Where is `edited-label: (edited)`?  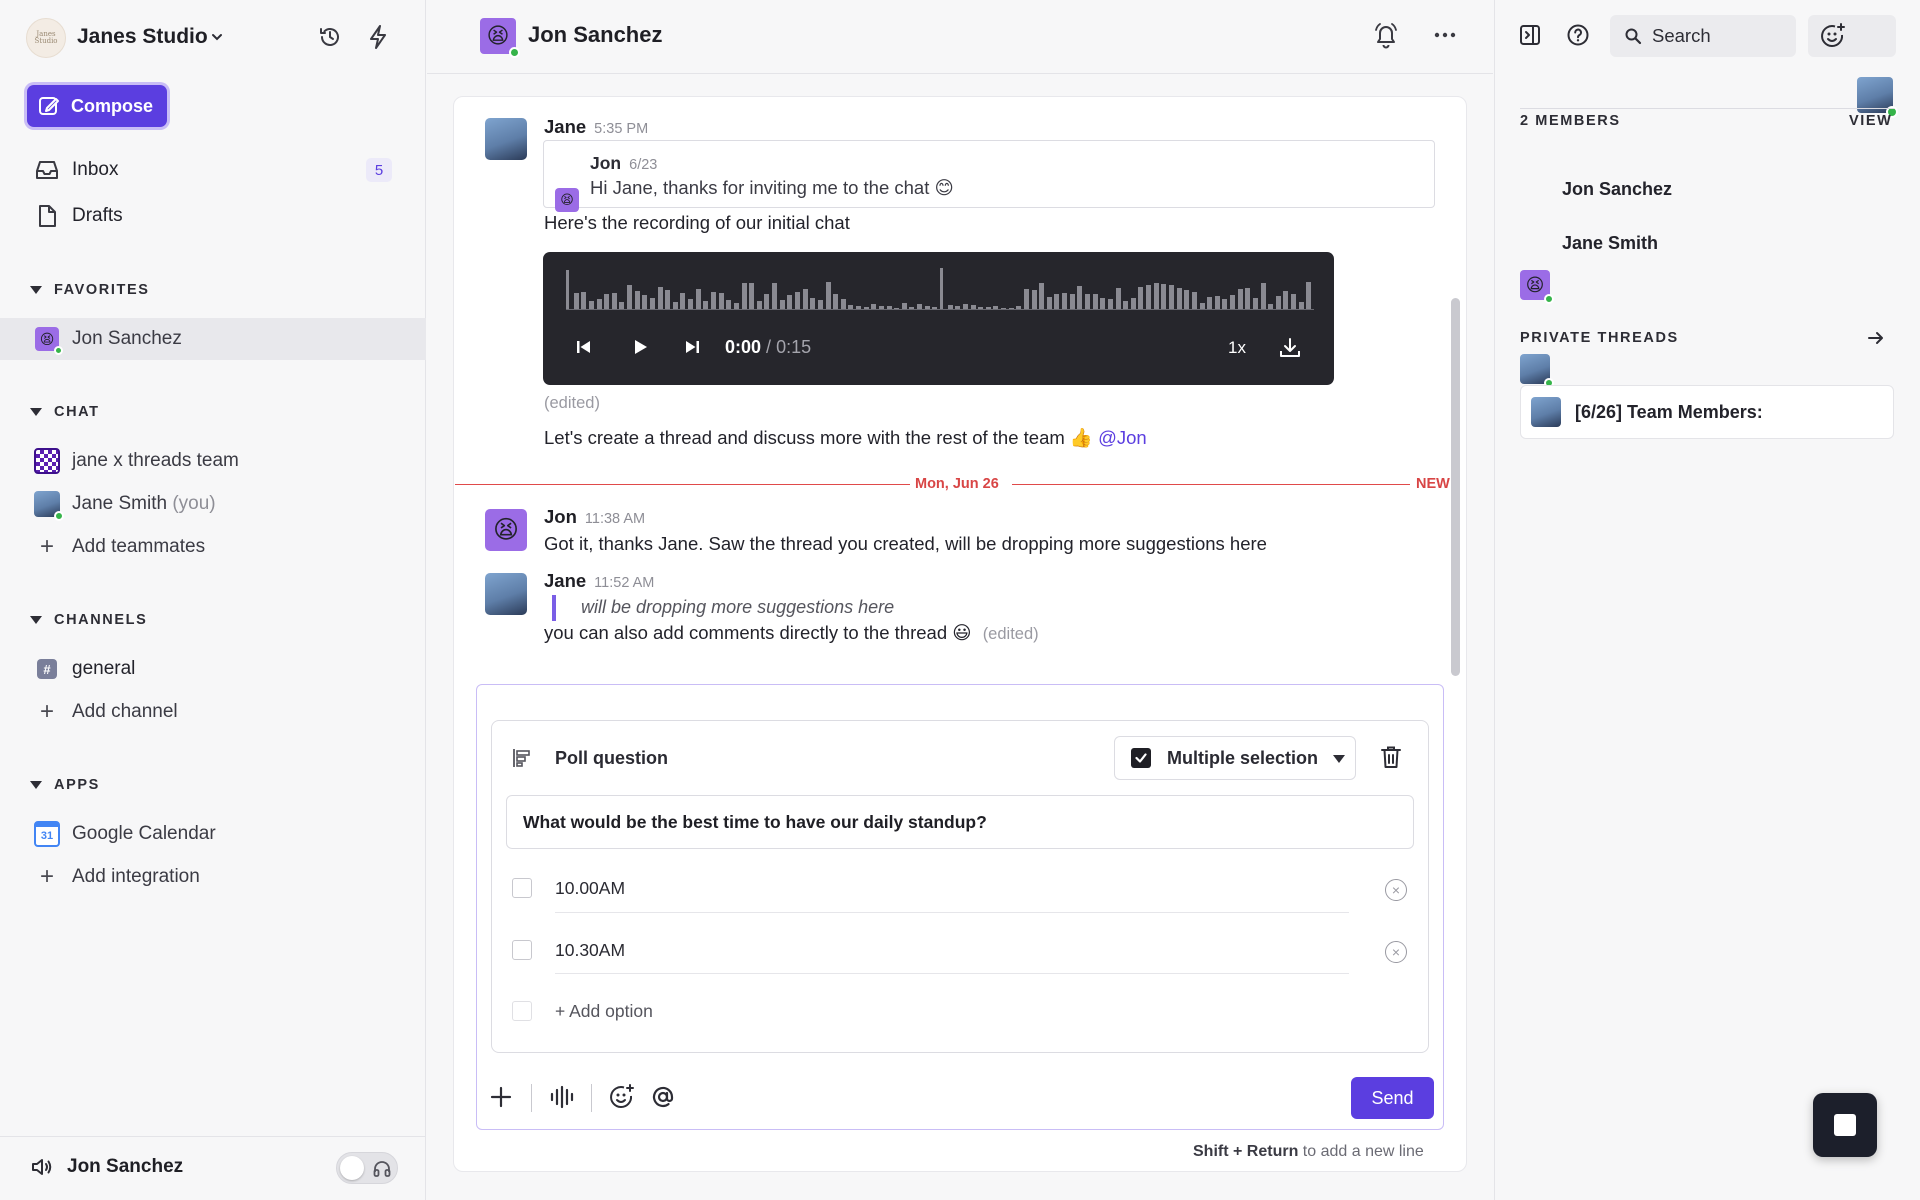 edited-label: (edited) is located at coordinates (1010, 634).